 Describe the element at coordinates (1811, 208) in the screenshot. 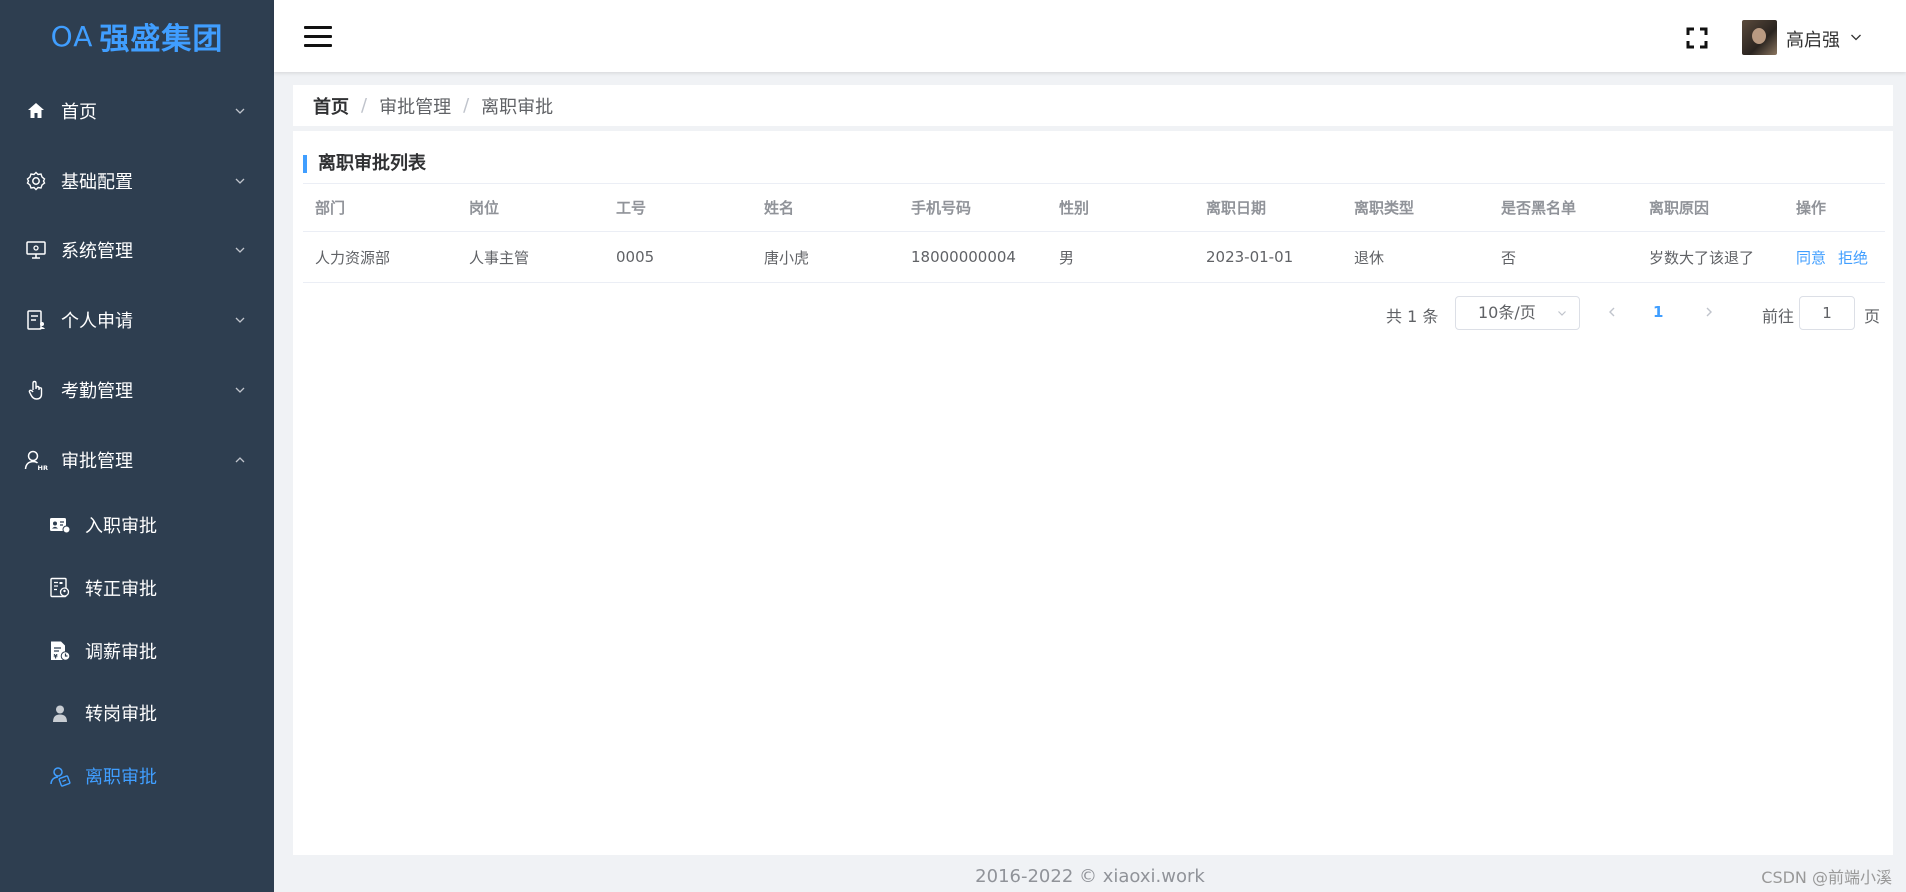

I see `column-header: 操作` at that location.